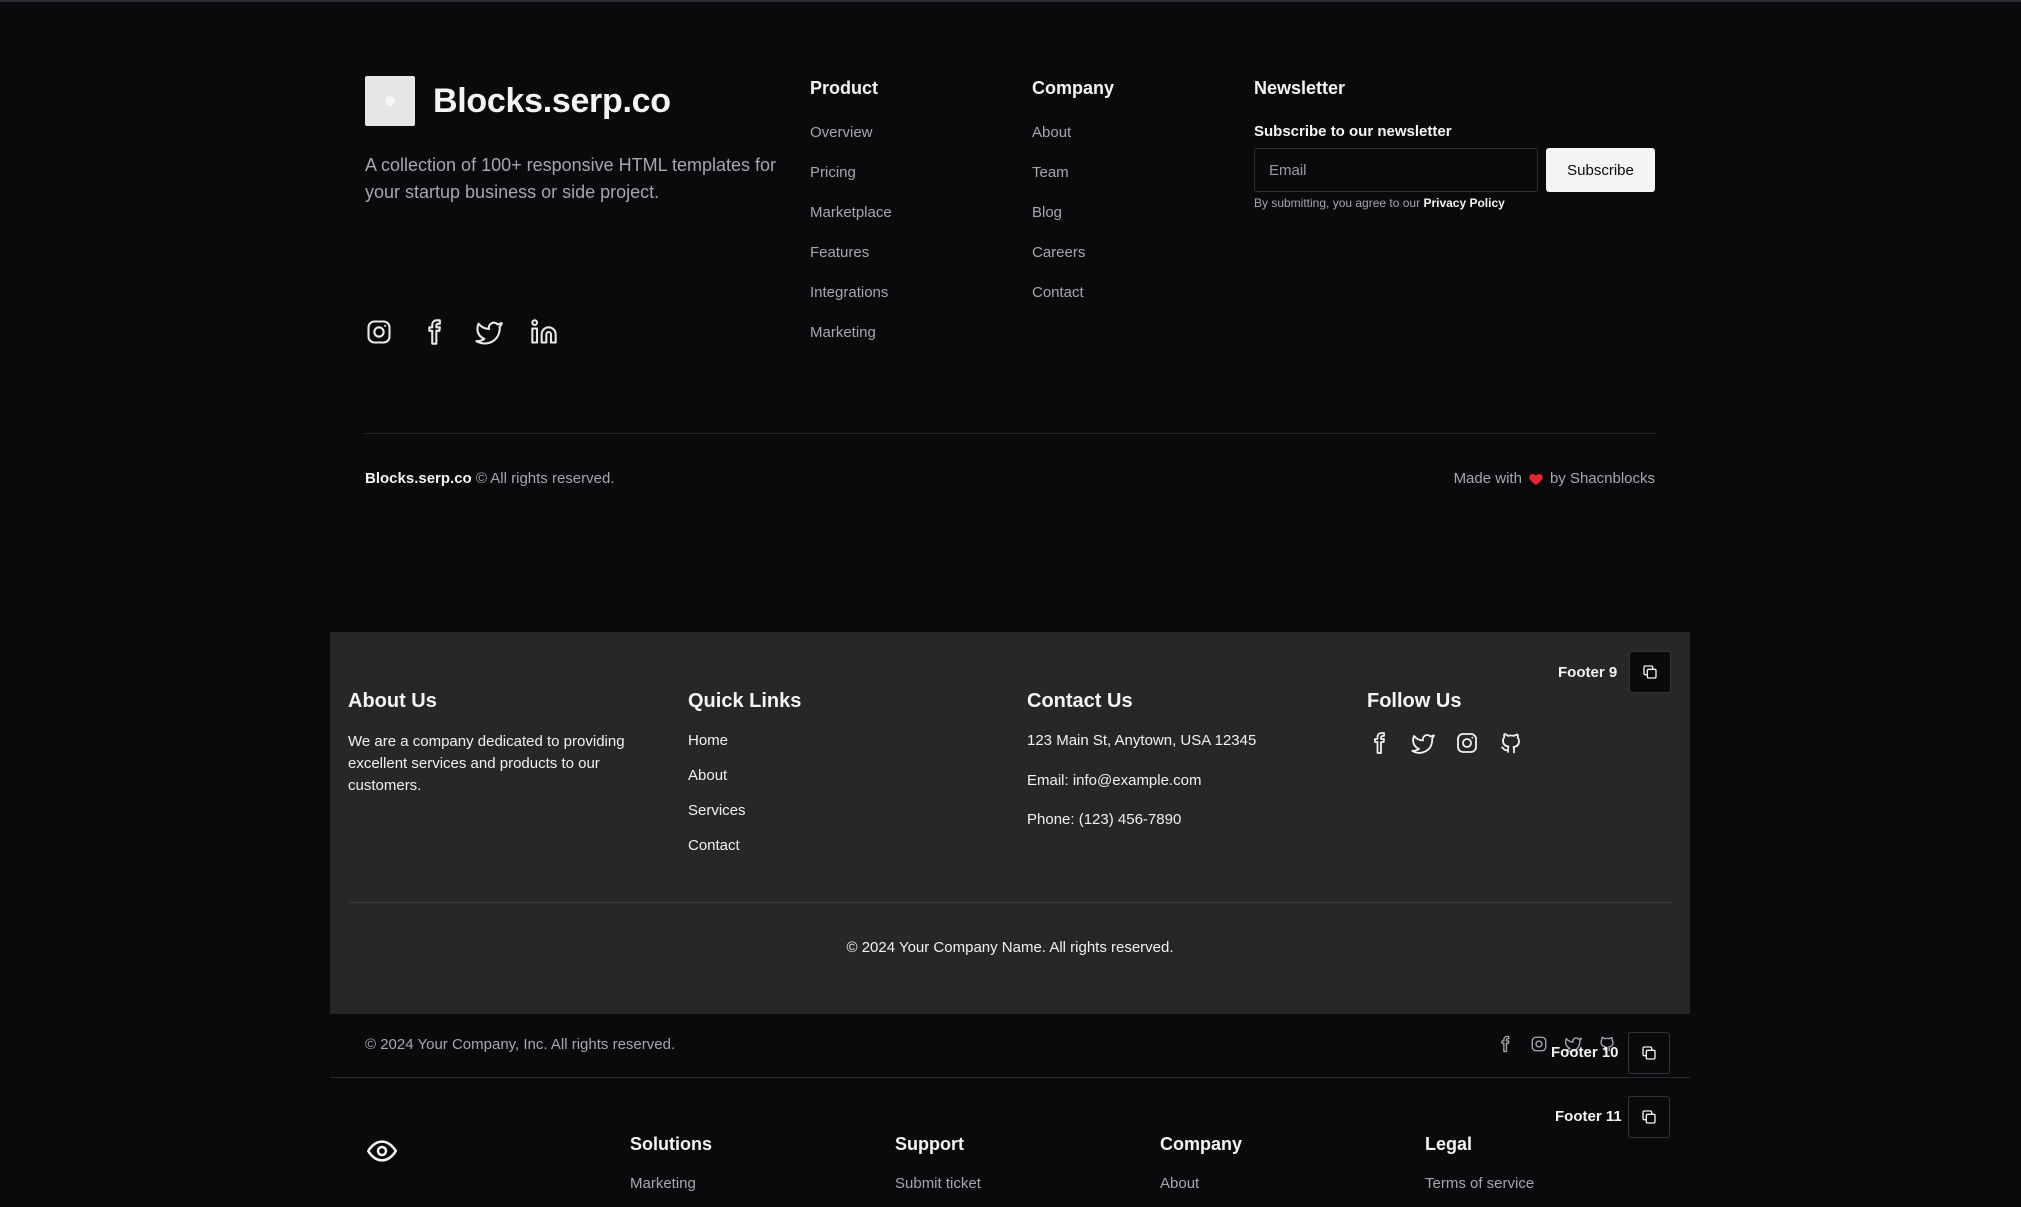 This screenshot has height=1207, width=2021. I want to click on quick-link-contact: Contact, so click(744, 853).